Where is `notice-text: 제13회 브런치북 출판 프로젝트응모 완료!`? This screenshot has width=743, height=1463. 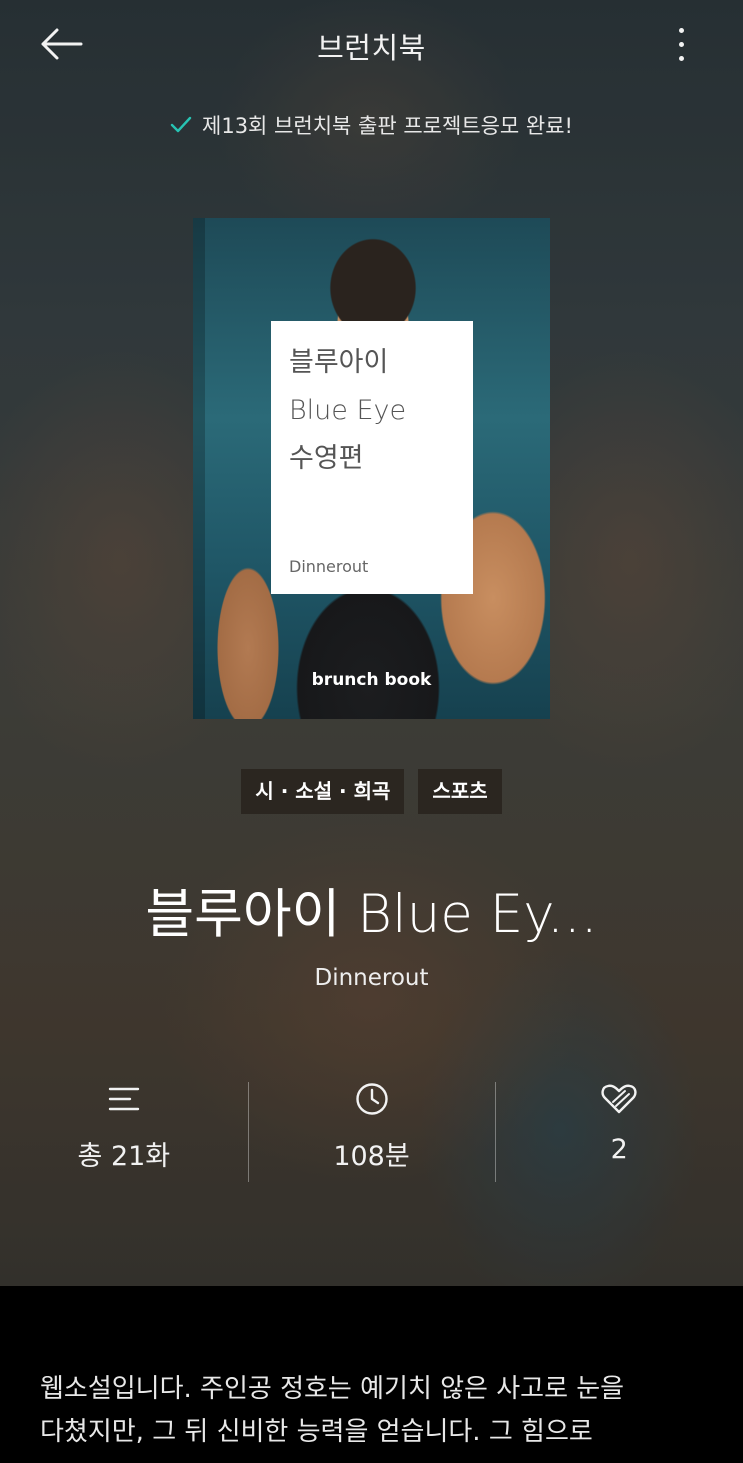
notice-text: 제13회 브런치북 출판 프로젝트응모 완료! is located at coordinates (387, 126).